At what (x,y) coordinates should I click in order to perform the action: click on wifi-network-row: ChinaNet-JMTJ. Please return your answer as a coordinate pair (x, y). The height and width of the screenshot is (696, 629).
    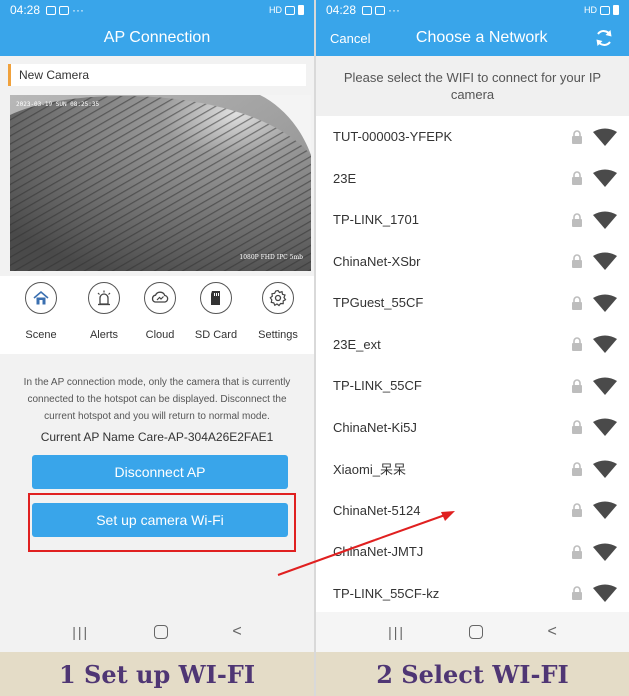
    Looking at the image, I should click on (472, 552).